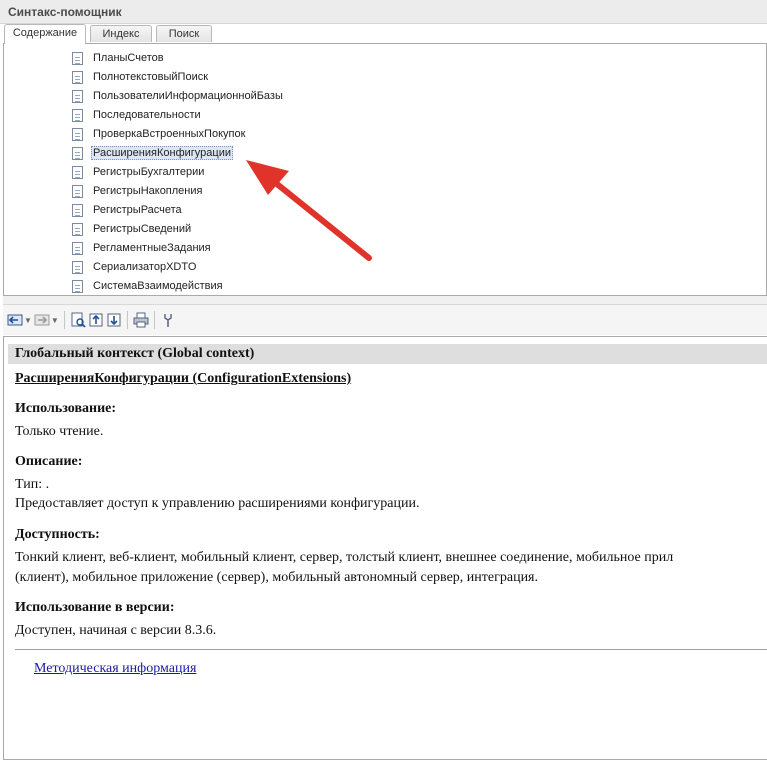  I want to click on settings-button, so click(168, 320).